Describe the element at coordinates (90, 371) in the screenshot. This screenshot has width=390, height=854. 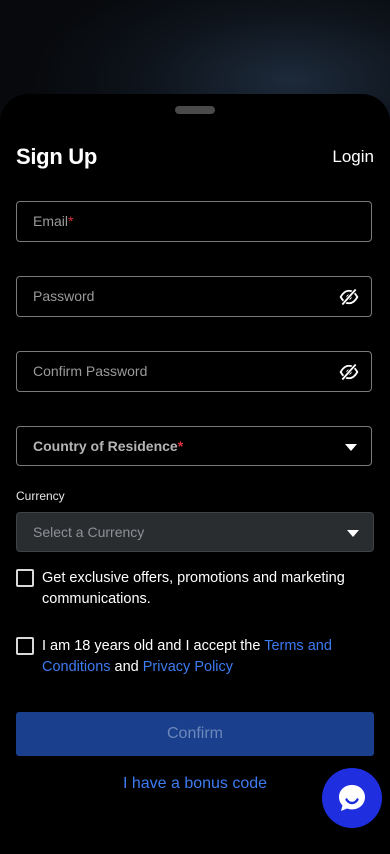
I see `confirm-password-placeholder: Confirm Password` at that location.